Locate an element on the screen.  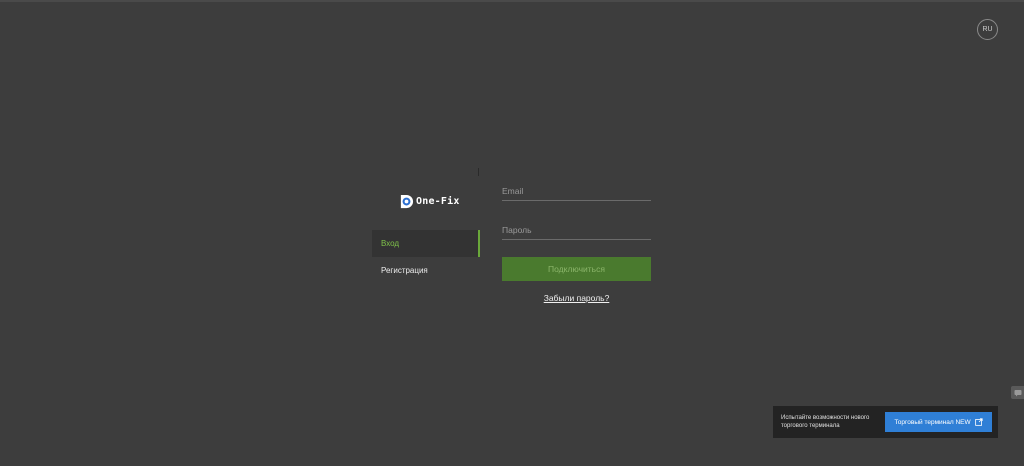
external-link-icon is located at coordinates (978, 422).